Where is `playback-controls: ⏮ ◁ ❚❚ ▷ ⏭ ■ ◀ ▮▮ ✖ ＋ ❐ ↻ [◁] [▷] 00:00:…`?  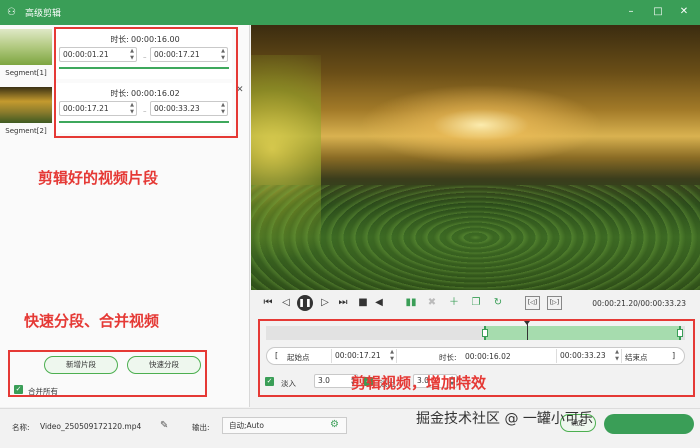 playback-controls: ⏮ ◁ ❚❚ ▷ ⏭ ■ ◀ ▮▮ ✖ ＋ ❐ ↻ [◁] [▷] 00:00:… is located at coordinates (475, 304).